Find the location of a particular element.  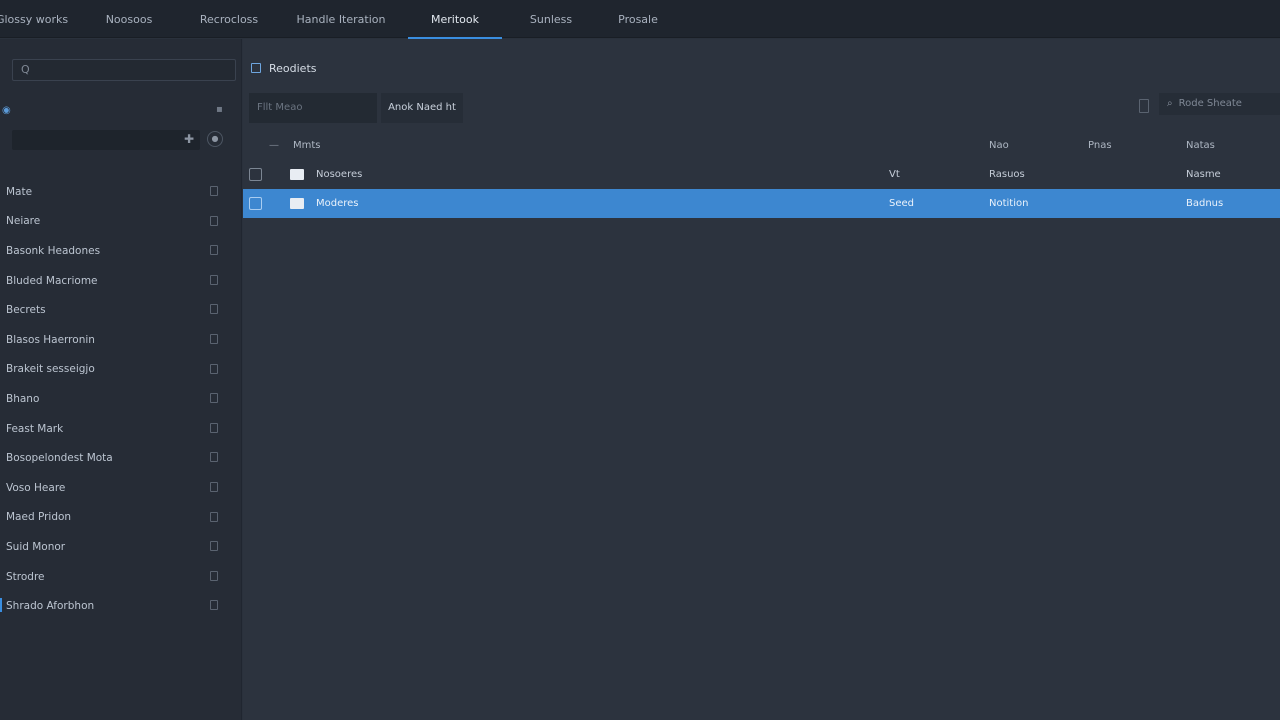

column-header-3: Pnas is located at coordinates (1133, 145).